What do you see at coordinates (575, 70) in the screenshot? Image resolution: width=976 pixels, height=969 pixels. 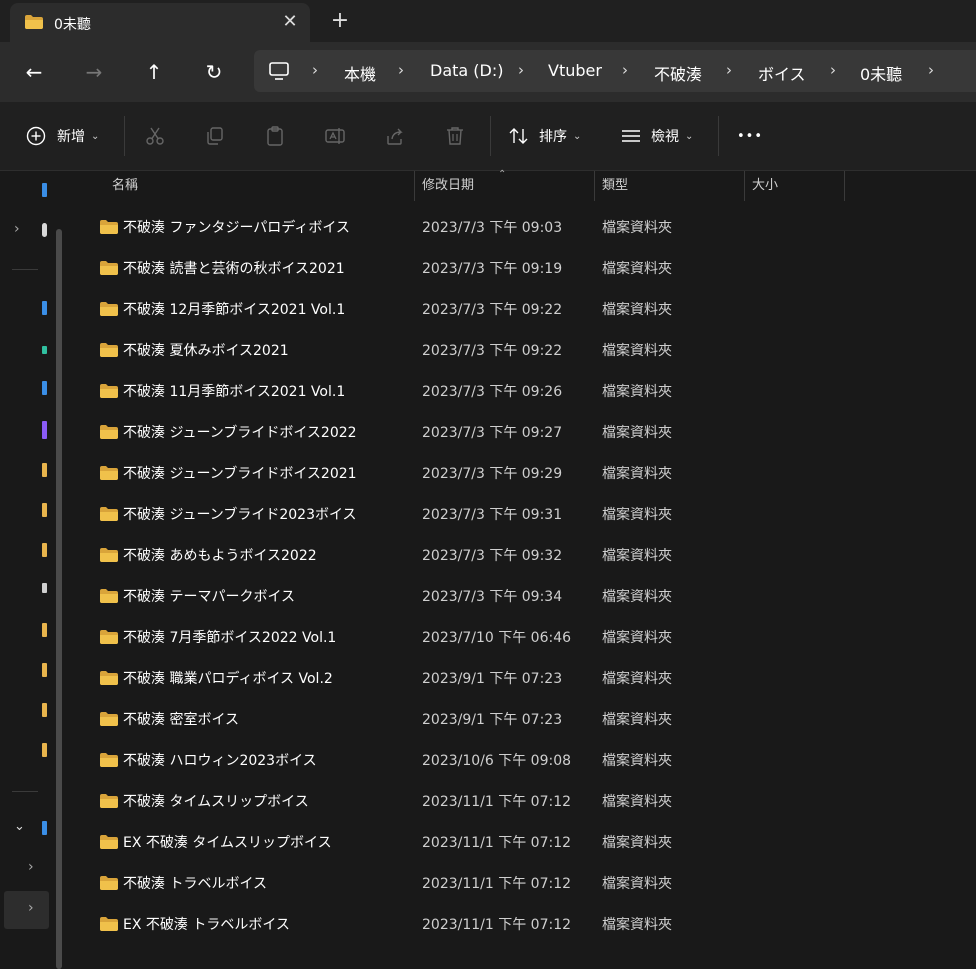 I see `breadcrumb-item: Vtuber` at bounding box center [575, 70].